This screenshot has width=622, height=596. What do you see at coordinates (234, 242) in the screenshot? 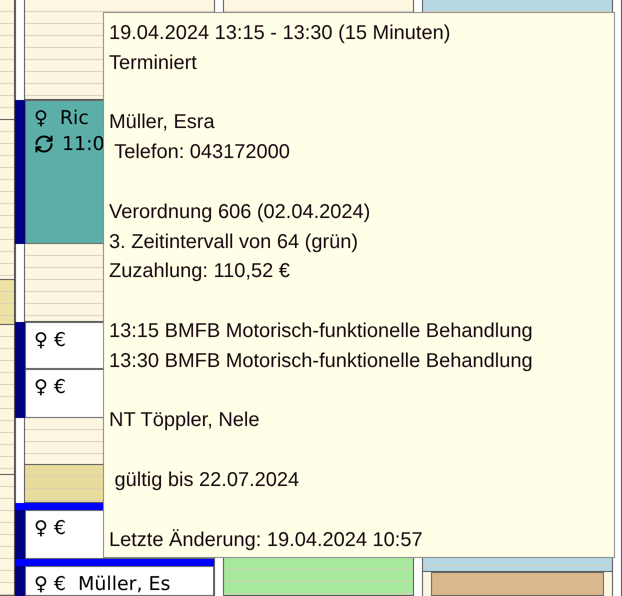
I see `tooltip-line: 3. Zeitintervall von 64 (grün)` at bounding box center [234, 242].